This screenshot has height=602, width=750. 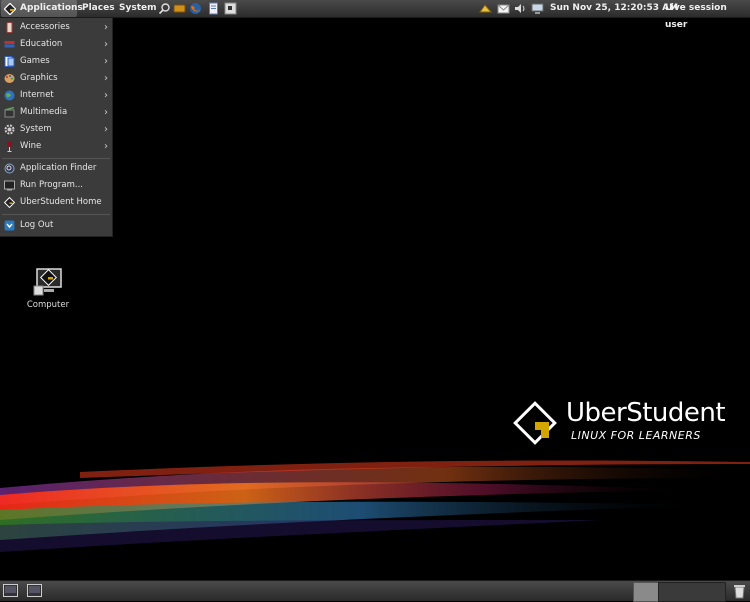 What do you see at coordinates (56, 146) in the screenshot?
I see `menu-item-wine: Wine ›` at bounding box center [56, 146].